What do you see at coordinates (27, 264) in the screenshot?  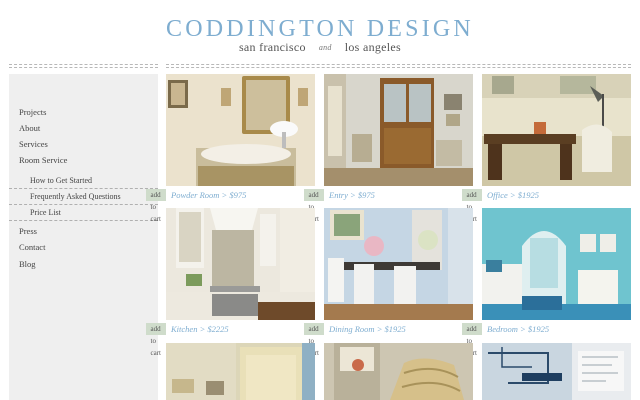 I see `sidebar-item-blog: Blog` at bounding box center [27, 264].